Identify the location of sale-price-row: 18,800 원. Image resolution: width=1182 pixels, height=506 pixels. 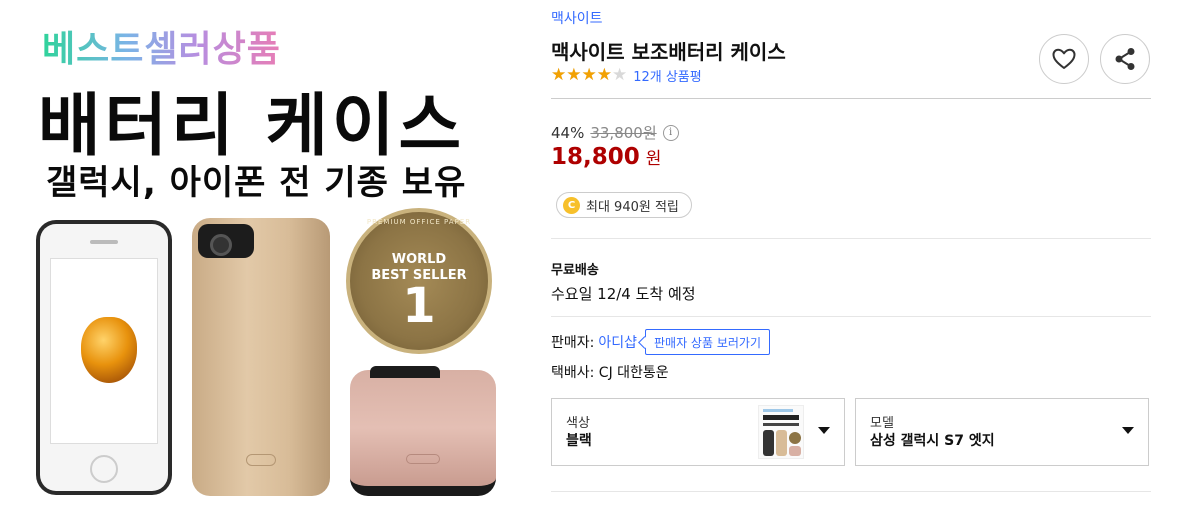
(606, 157).